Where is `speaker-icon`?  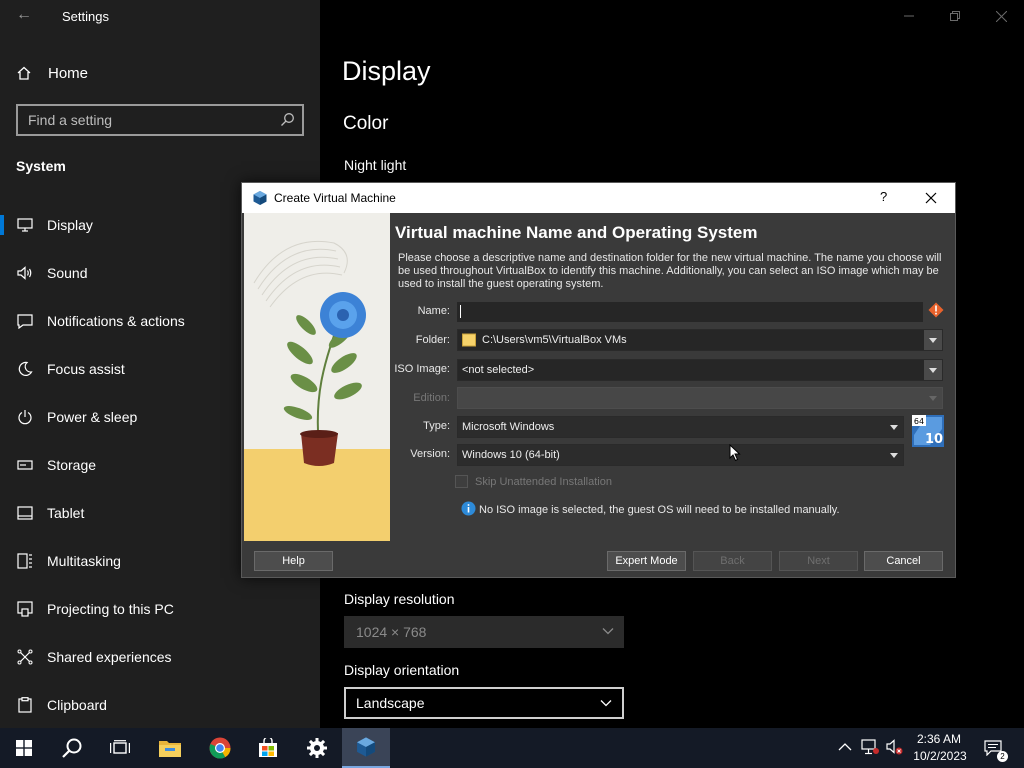 speaker-icon is located at coordinates (25, 273).